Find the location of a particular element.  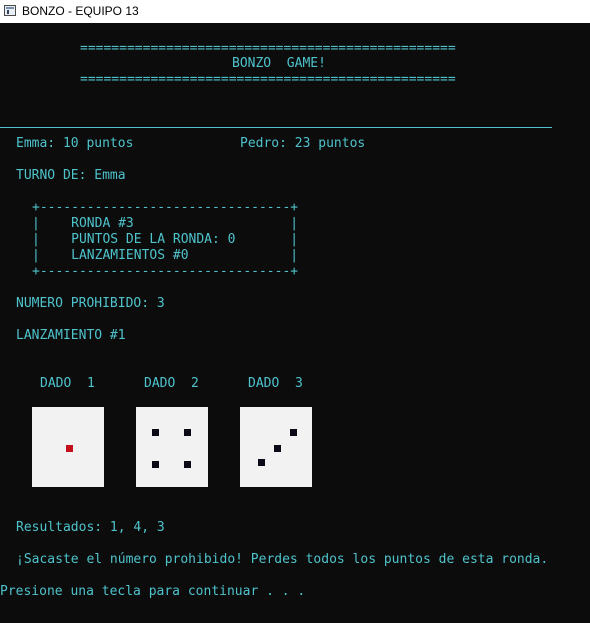

continue-prompt: Presione una tecla para continuar . . . is located at coordinates (153, 591).